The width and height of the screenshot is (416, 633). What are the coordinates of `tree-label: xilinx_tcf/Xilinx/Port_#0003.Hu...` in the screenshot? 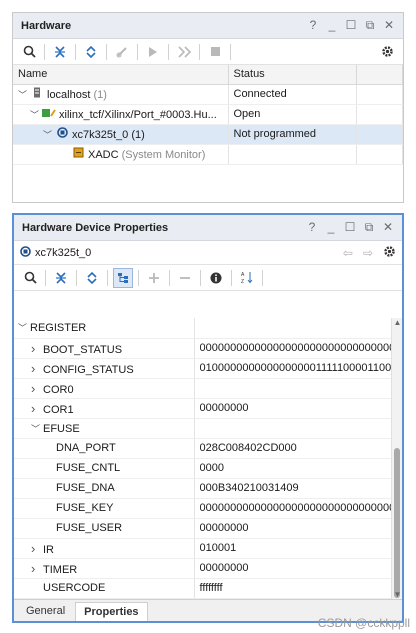 It's located at (138, 114).